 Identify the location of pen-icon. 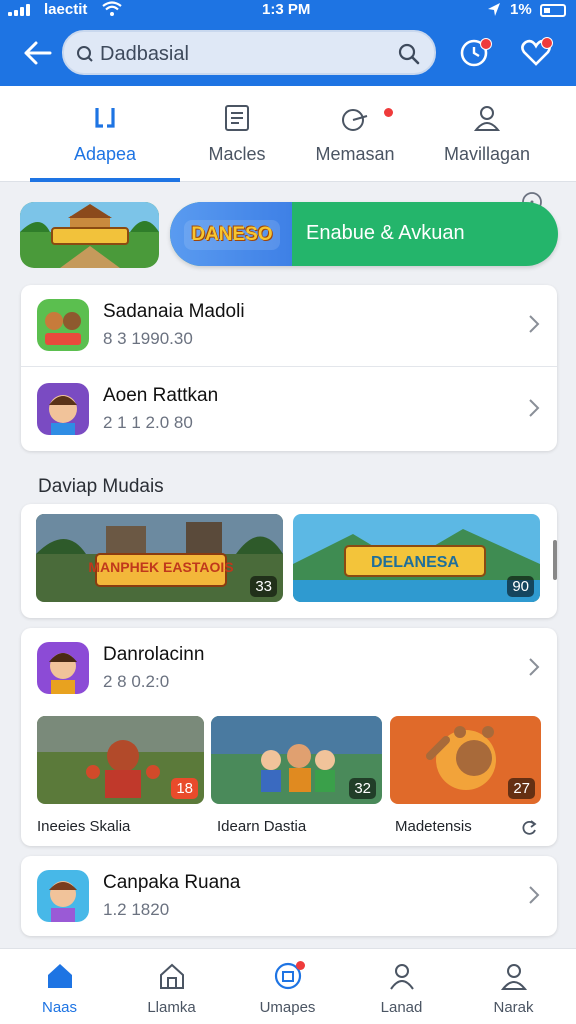
(355, 120).